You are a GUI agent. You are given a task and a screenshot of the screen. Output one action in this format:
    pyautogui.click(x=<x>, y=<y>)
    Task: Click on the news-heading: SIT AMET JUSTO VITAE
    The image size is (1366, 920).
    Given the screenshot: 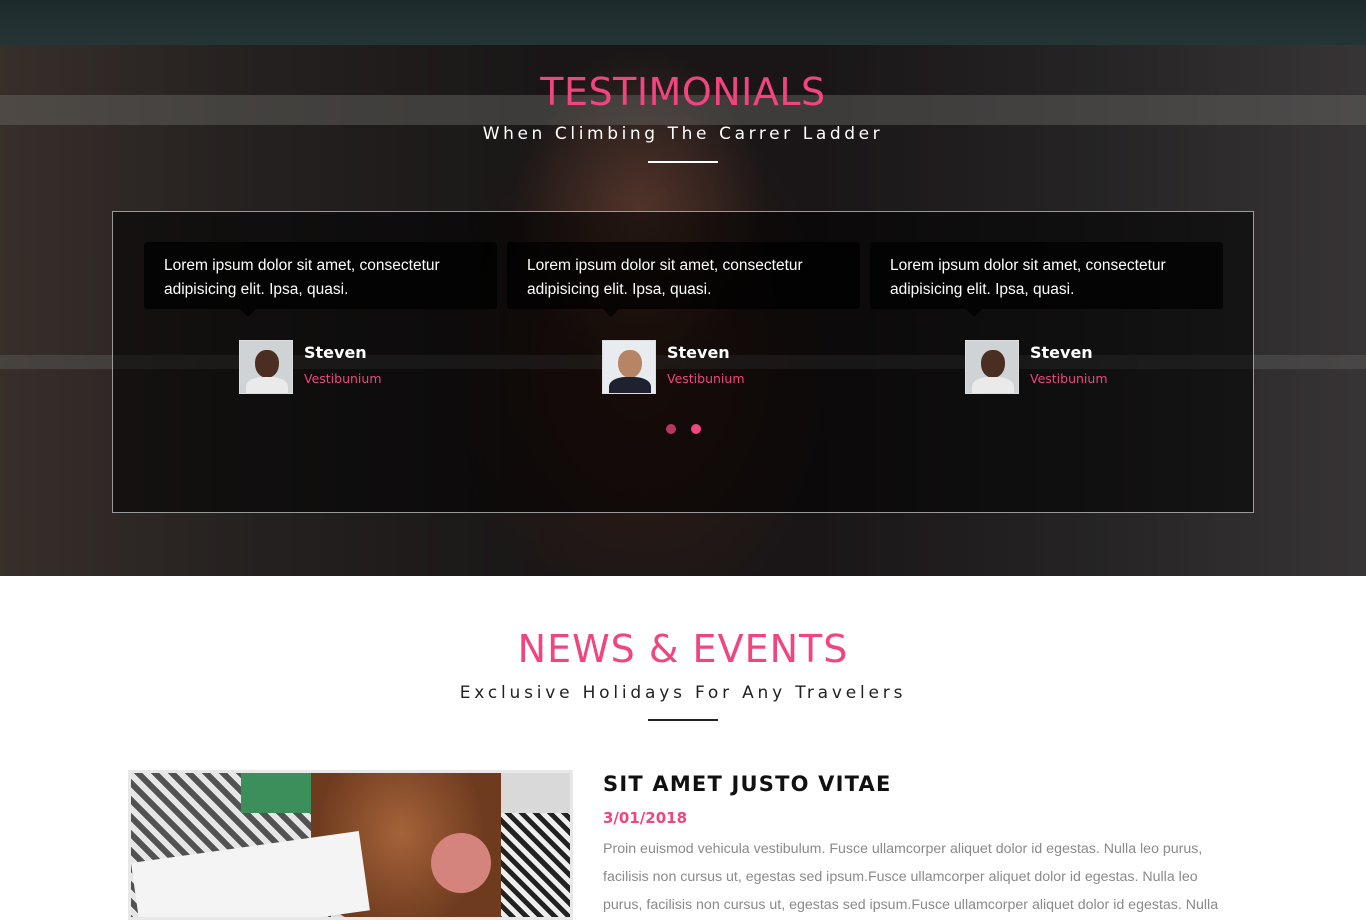 What is the action you would take?
    pyautogui.click(x=918, y=784)
    